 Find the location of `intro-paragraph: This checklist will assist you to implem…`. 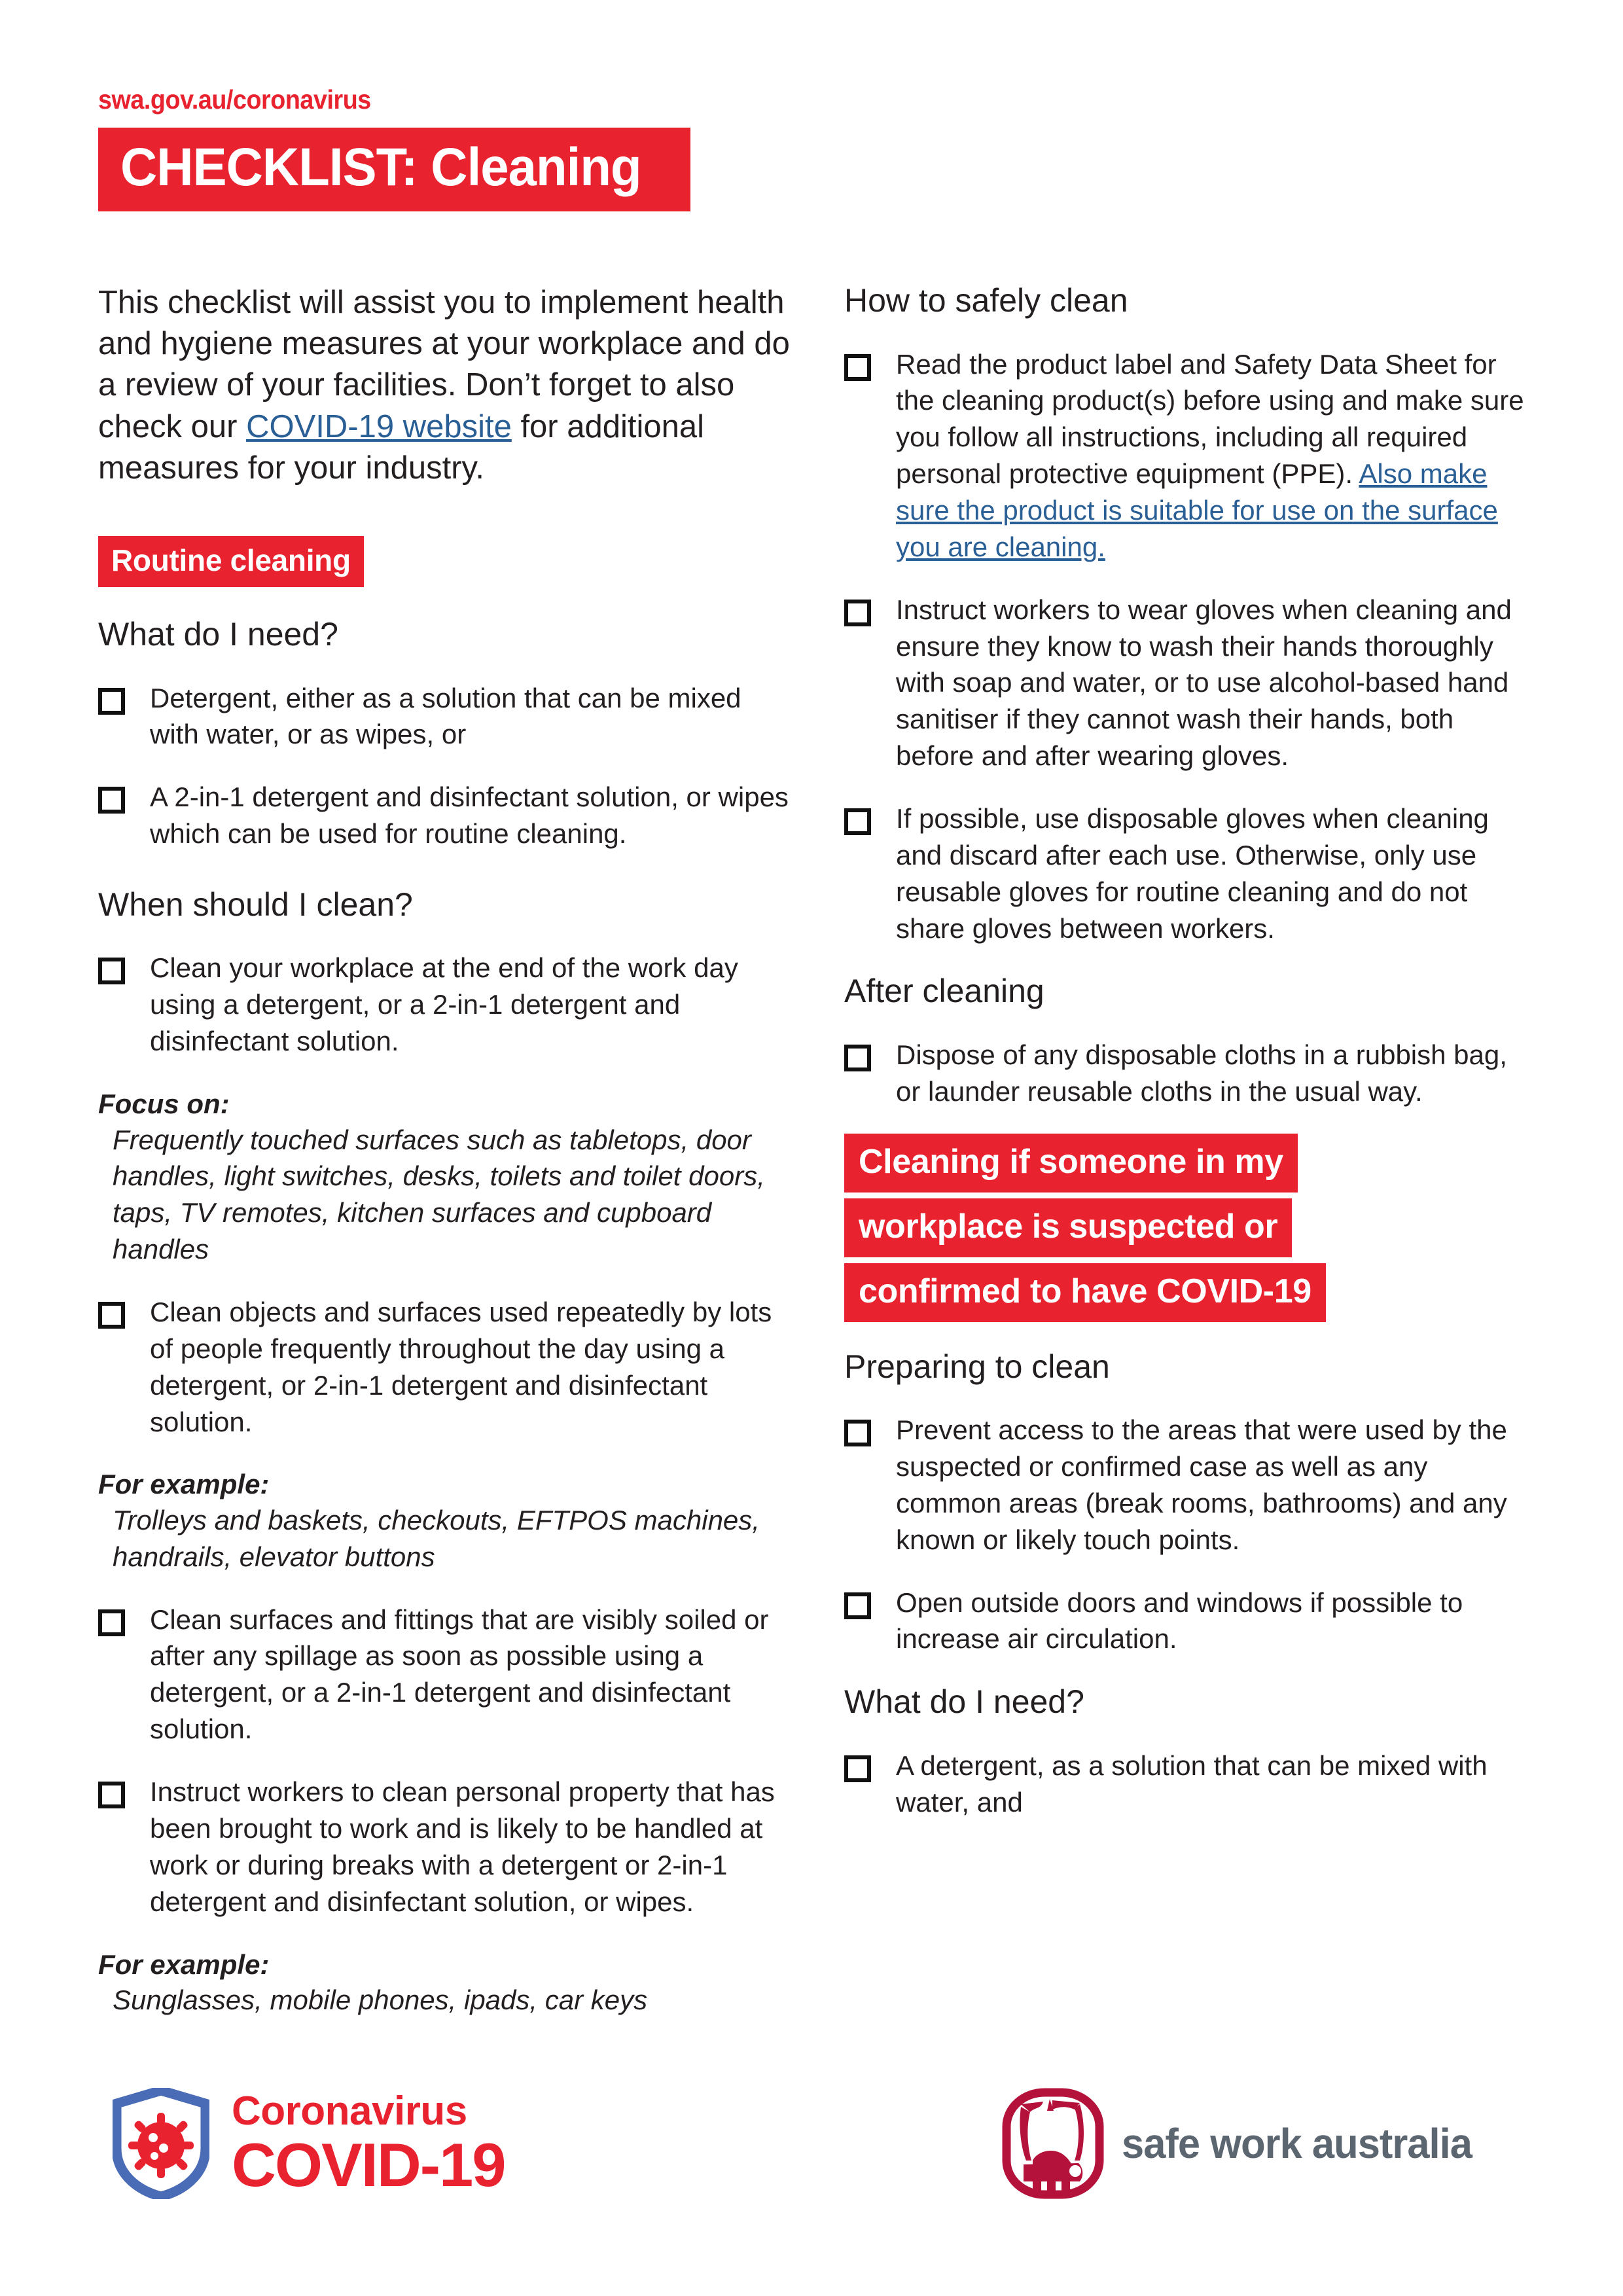

intro-paragraph: This checklist will assist you to implem… is located at coordinates (445, 385).